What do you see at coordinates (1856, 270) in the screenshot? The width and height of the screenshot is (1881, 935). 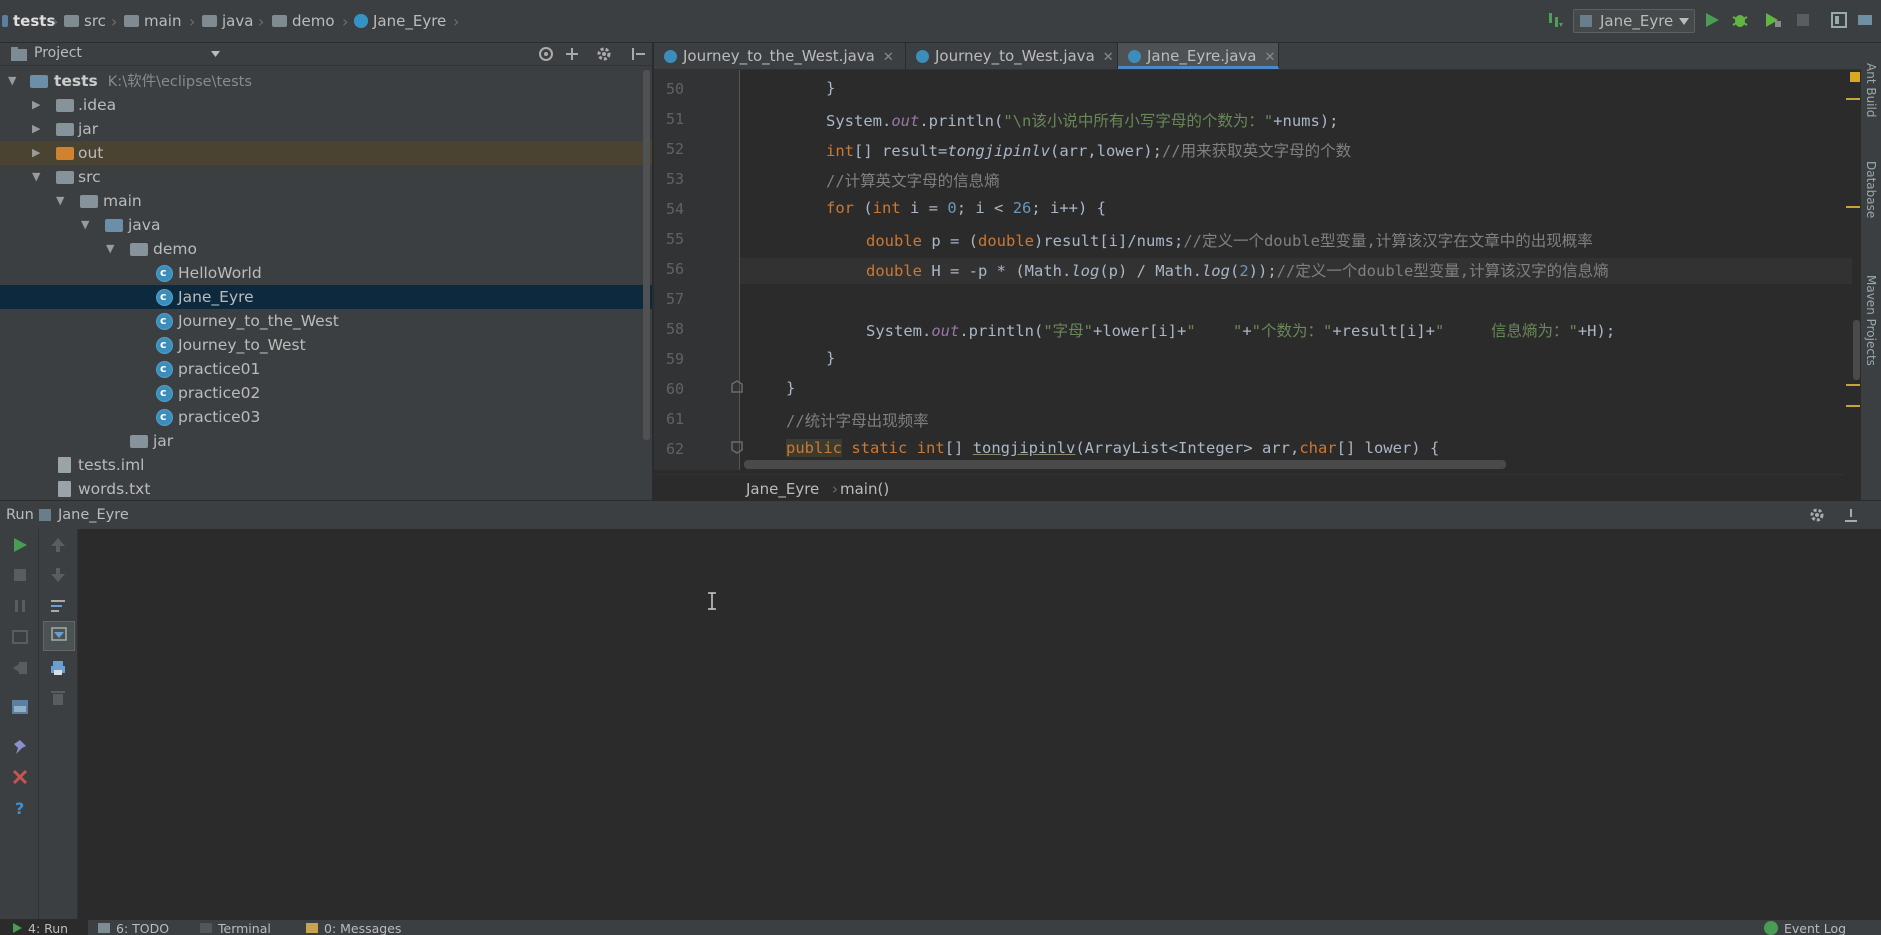 I see `editor-vertical-scroll-track` at bounding box center [1856, 270].